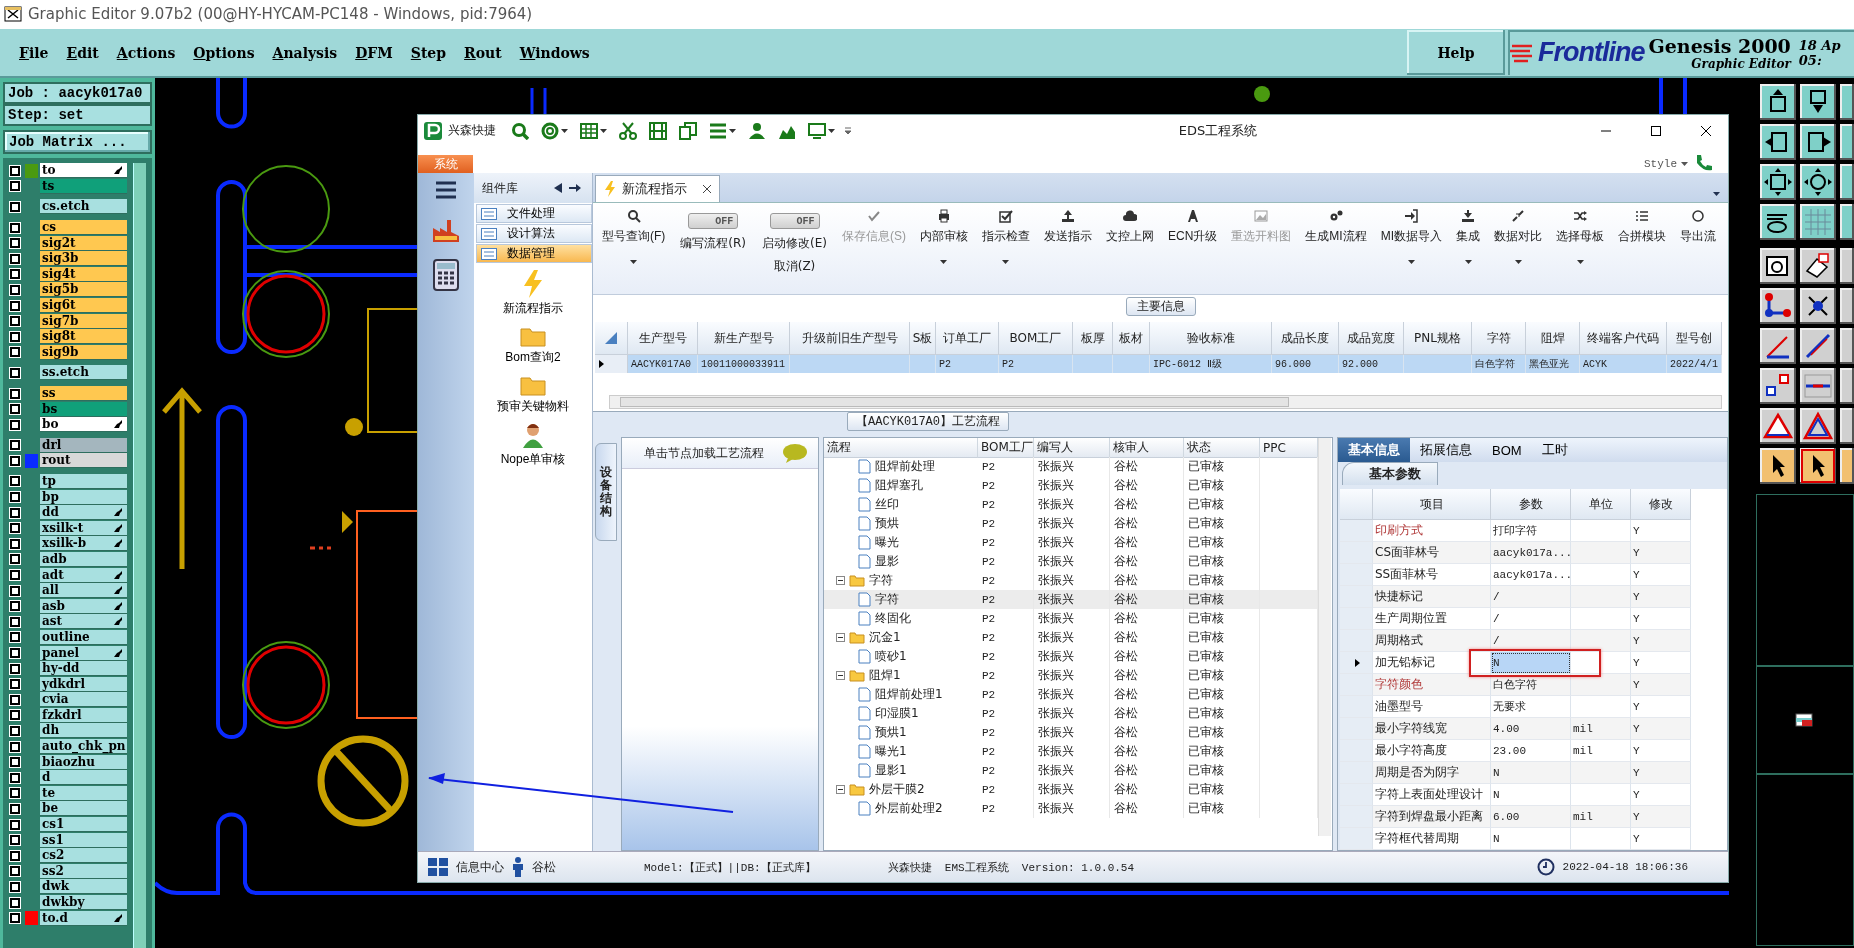  Describe the element at coordinates (83, 575) in the screenshot. I see `layer-name: adt` at that location.